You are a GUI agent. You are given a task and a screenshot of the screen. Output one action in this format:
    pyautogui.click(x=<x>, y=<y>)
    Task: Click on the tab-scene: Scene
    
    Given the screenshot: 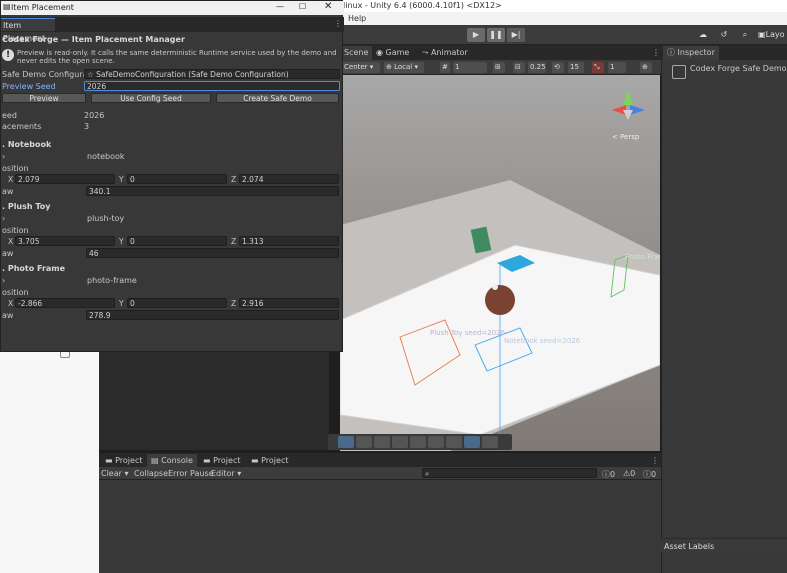 What is the action you would take?
    pyautogui.click(x=356, y=53)
    